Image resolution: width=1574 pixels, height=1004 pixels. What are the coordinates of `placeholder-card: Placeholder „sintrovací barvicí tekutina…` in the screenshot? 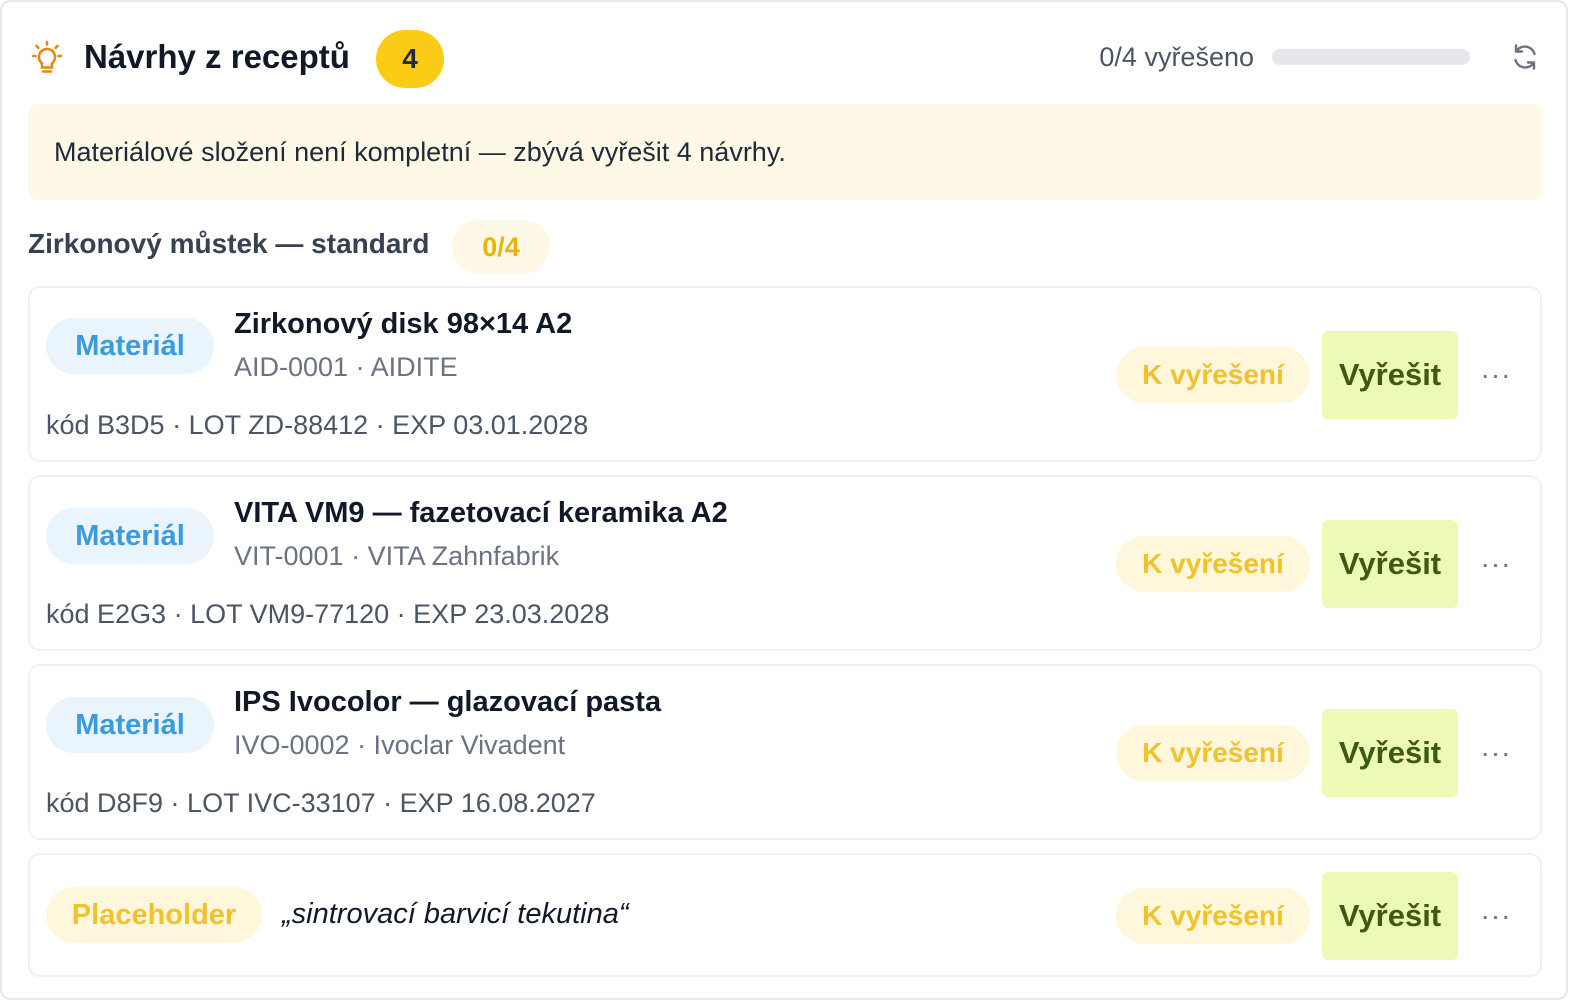 It's located at (785, 915).